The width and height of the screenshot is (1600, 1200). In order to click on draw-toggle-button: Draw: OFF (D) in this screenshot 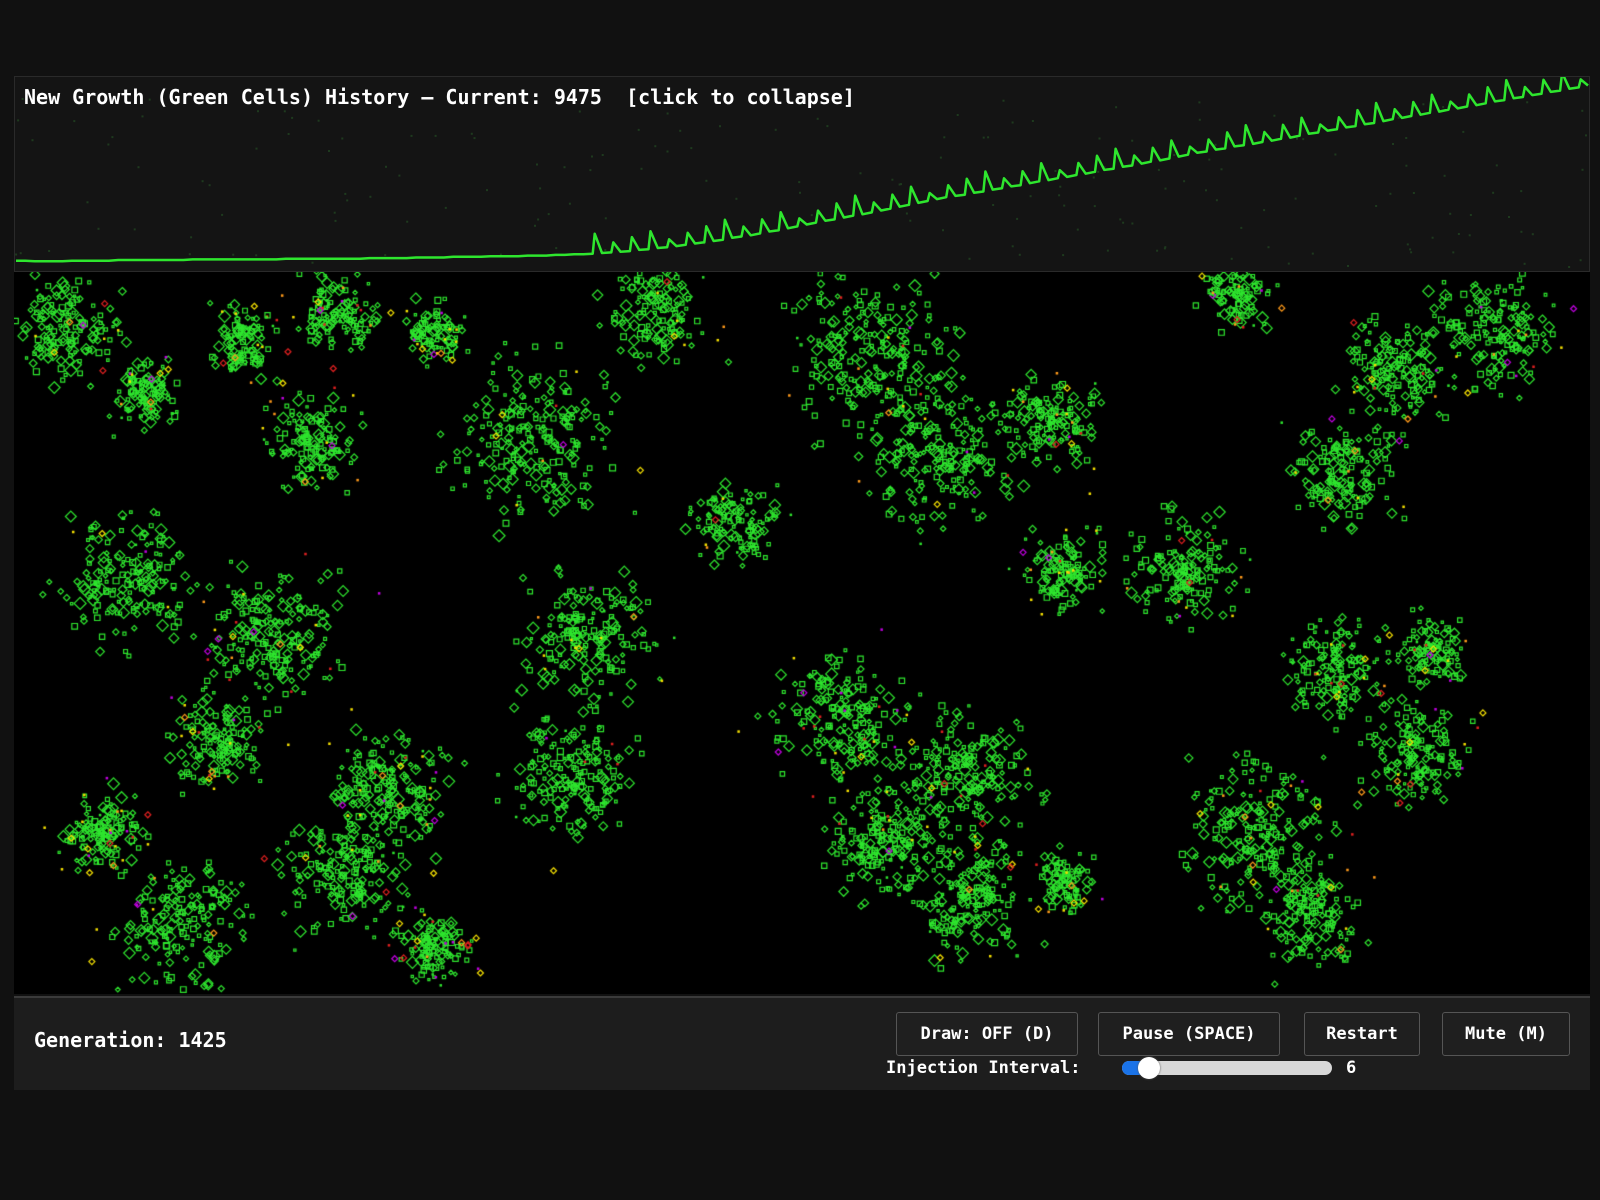, I will do `click(987, 1034)`.